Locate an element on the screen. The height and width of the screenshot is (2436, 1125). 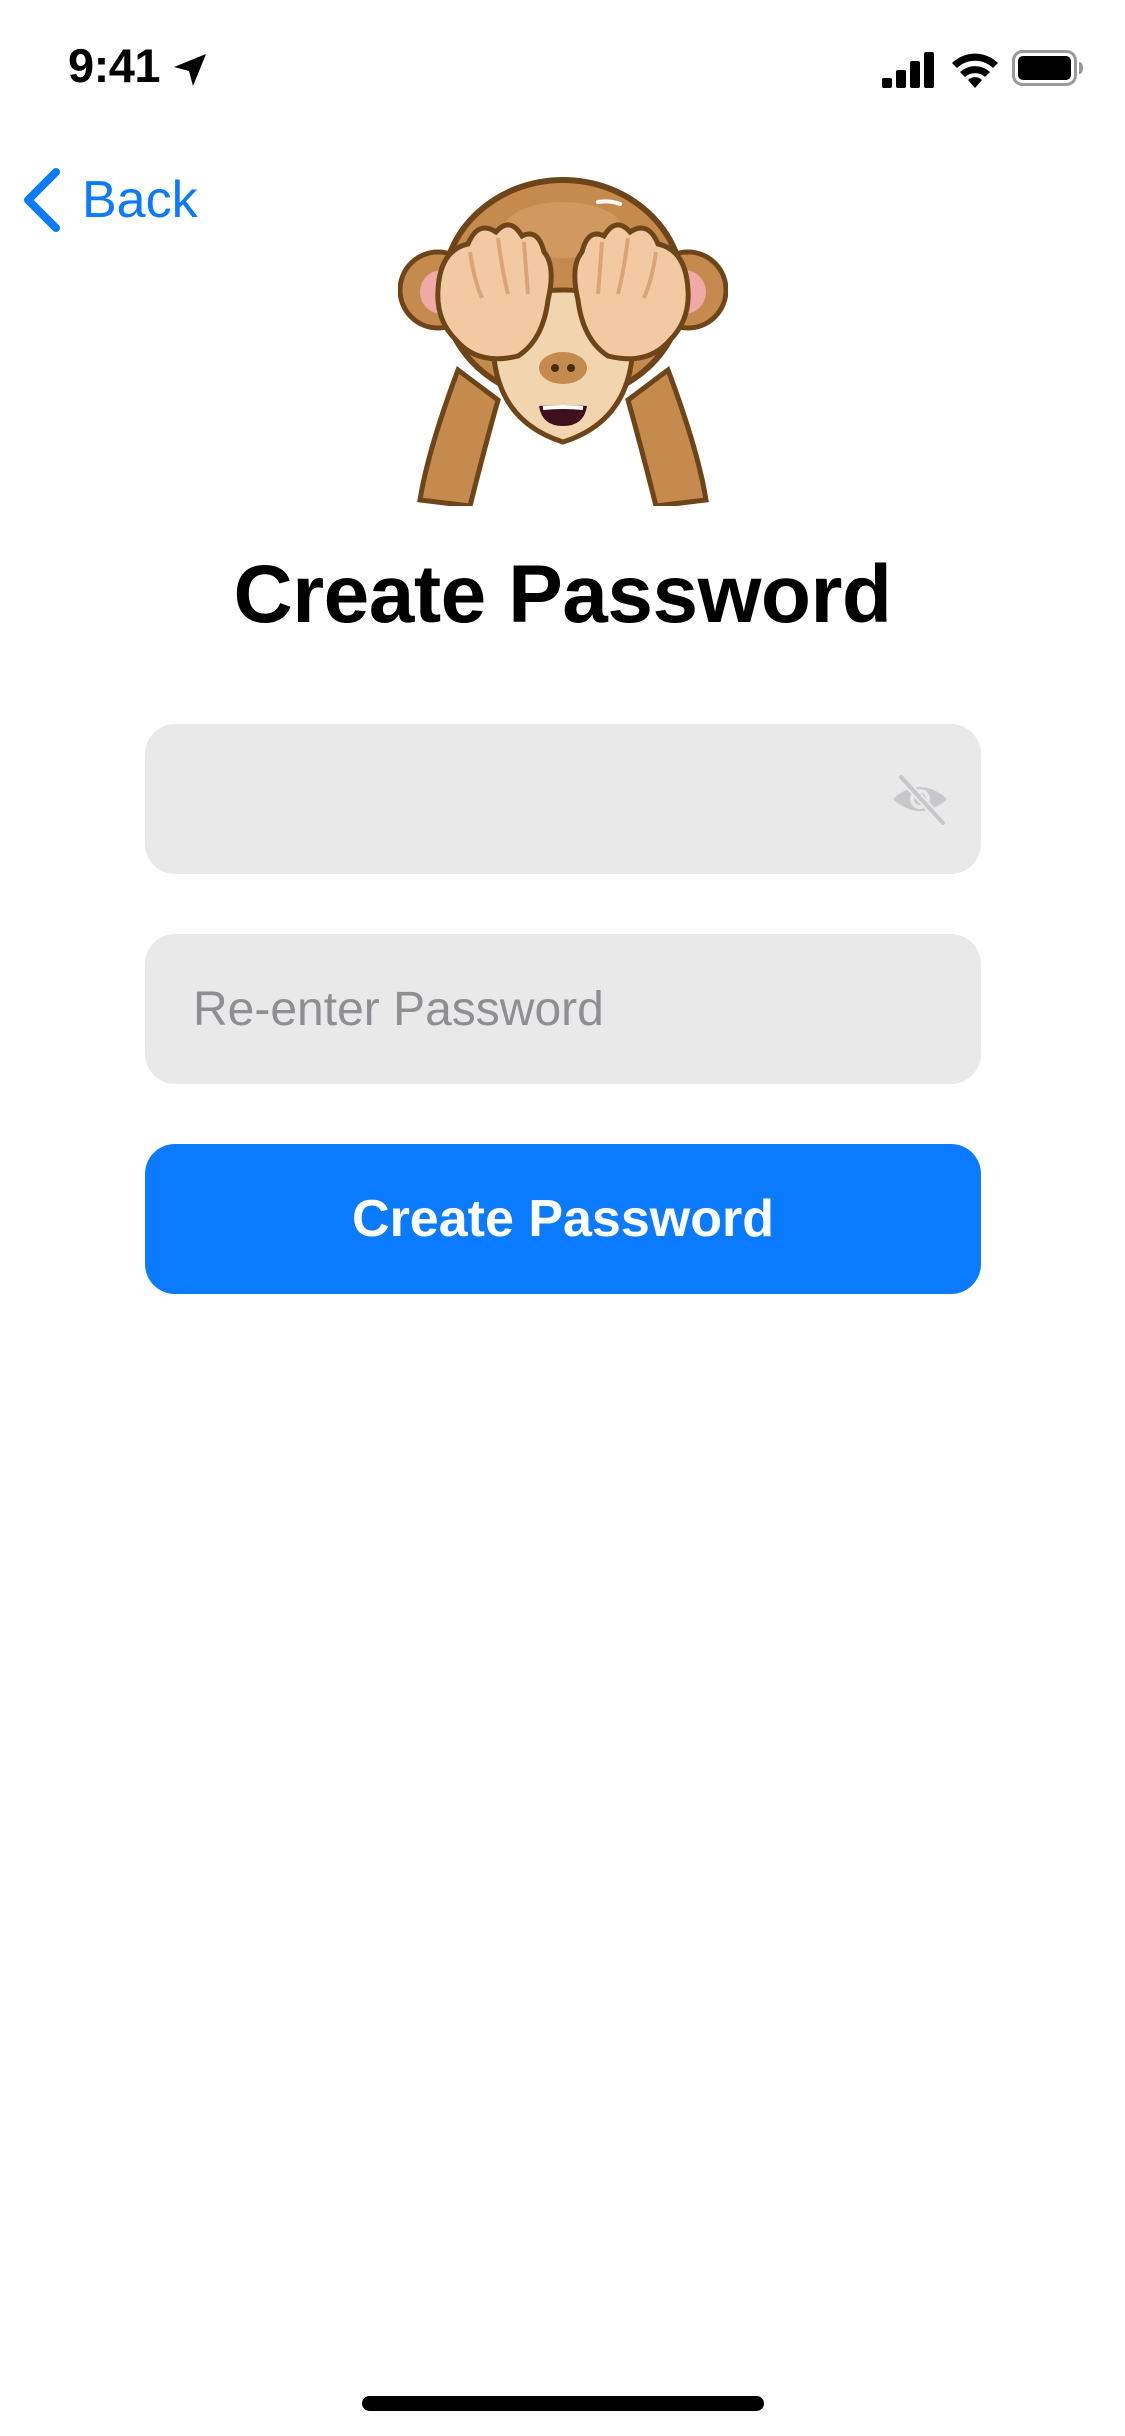
battery-icon is located at coordinates (1047, 68).